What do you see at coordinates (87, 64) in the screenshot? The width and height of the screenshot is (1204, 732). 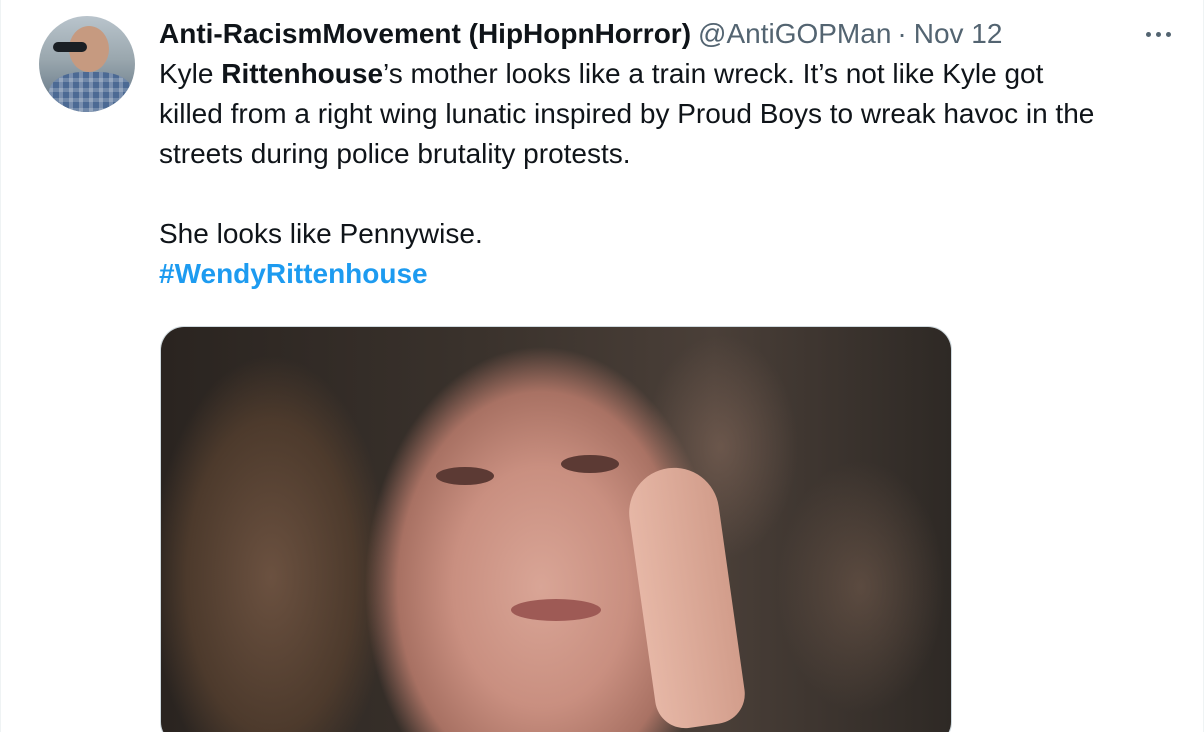 I see `avatar` at bounding box center [87, 64].